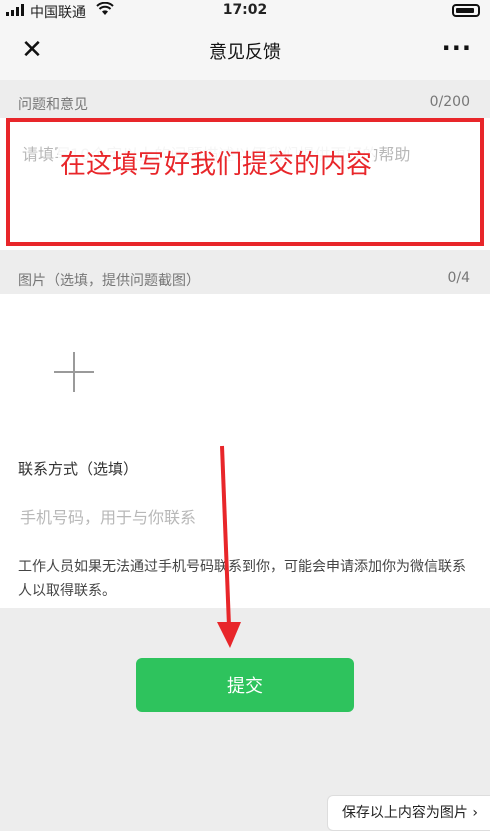 The height and width of the screenshot is (831, 490). What do you see at coordinates (245, 517) in the screenshot?
I see `phone-input` at bounding box center [245, 517].